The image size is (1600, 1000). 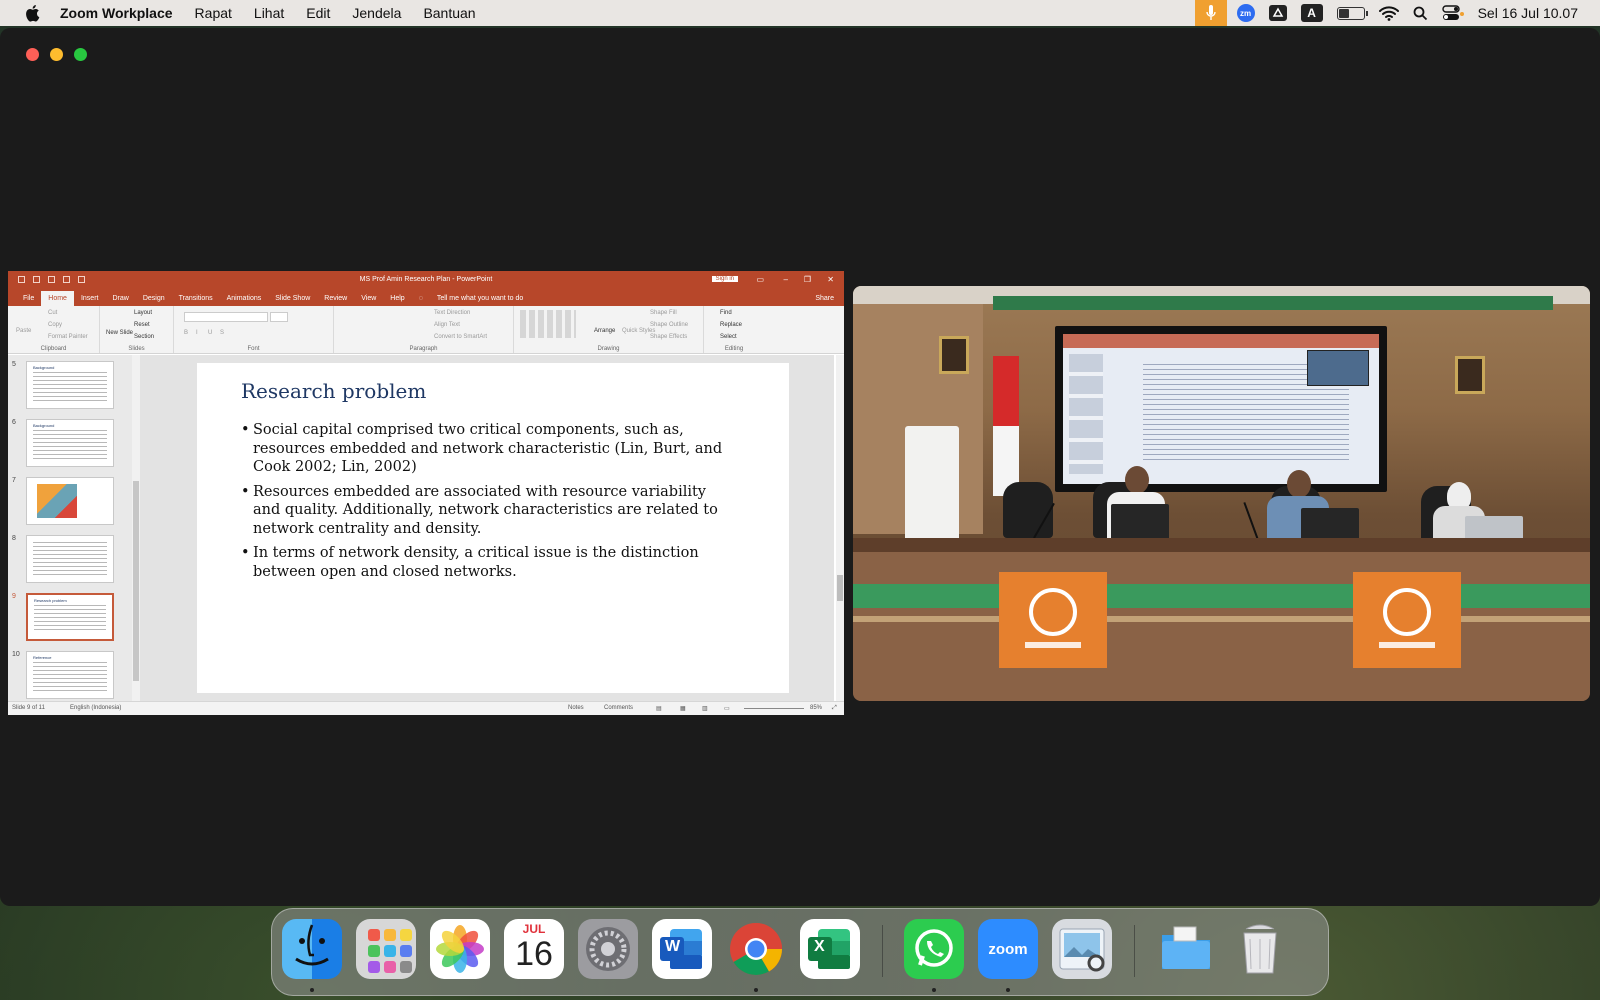 I want to click on minimize-window-icon, so click(x=56, y=54).